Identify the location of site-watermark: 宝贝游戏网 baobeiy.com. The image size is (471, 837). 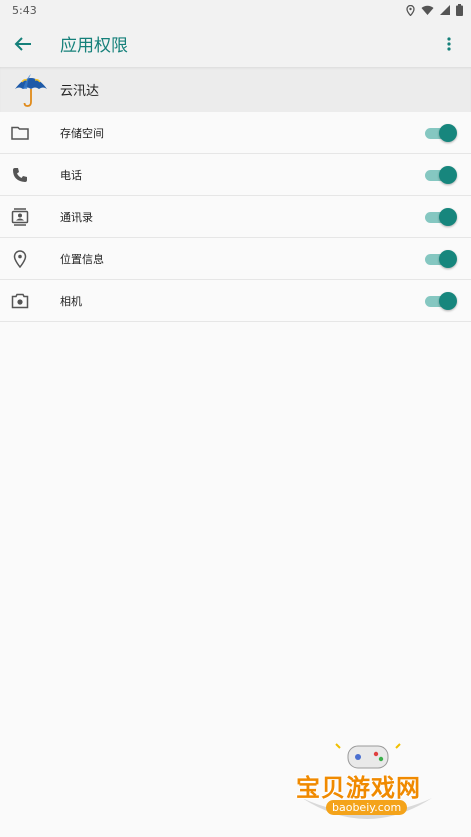
(367, 785).